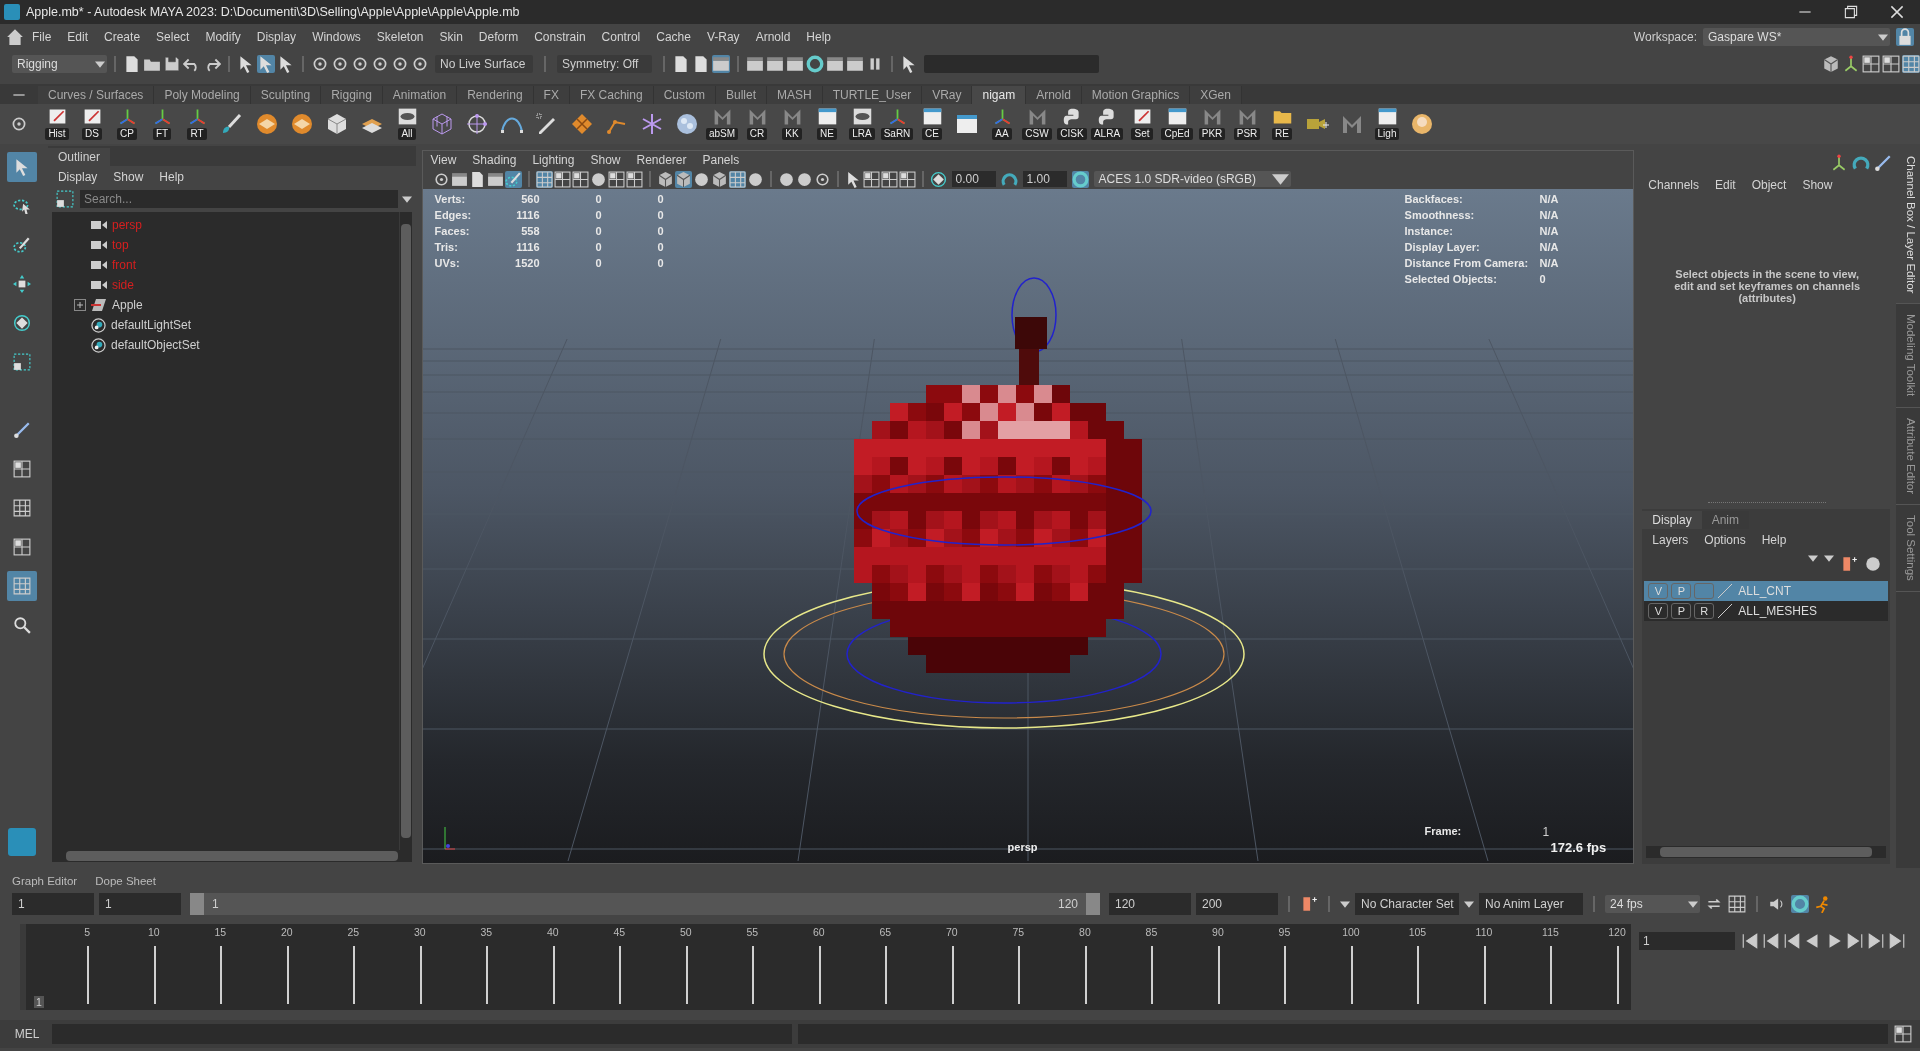 The image size is (1920, 1051). I want to click on shelf-button: LRA, so click(862, 124).